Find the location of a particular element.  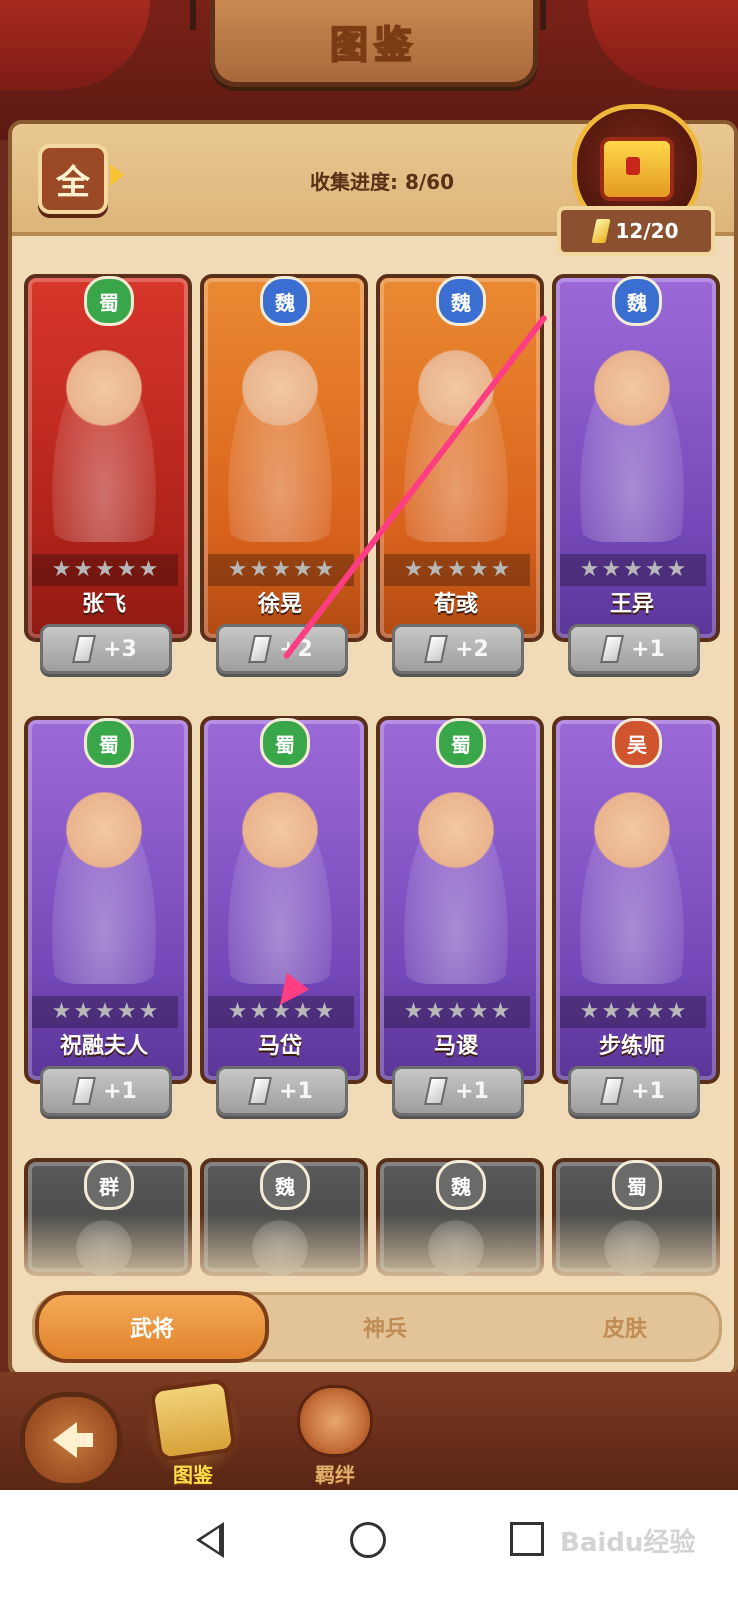

hero-name: 张飞 is located at coordinates (103, 604).